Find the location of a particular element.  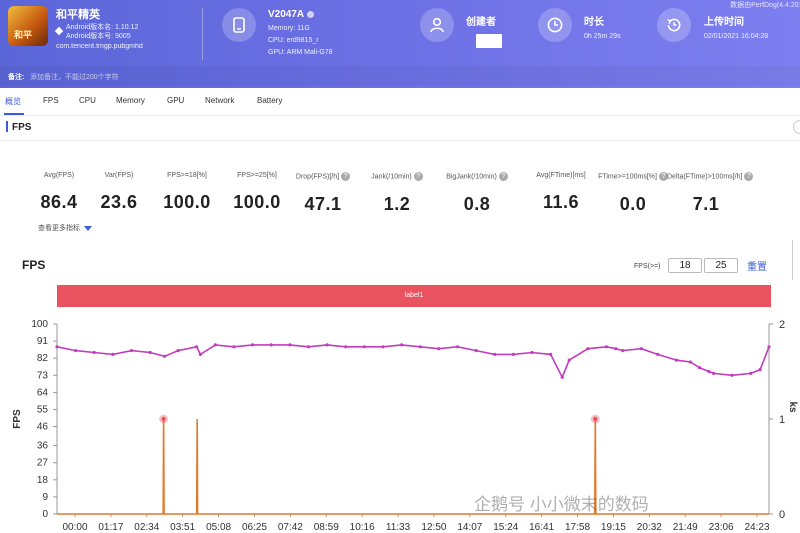

x-tick-label: 16:41 is located at coordinates (541, 527).